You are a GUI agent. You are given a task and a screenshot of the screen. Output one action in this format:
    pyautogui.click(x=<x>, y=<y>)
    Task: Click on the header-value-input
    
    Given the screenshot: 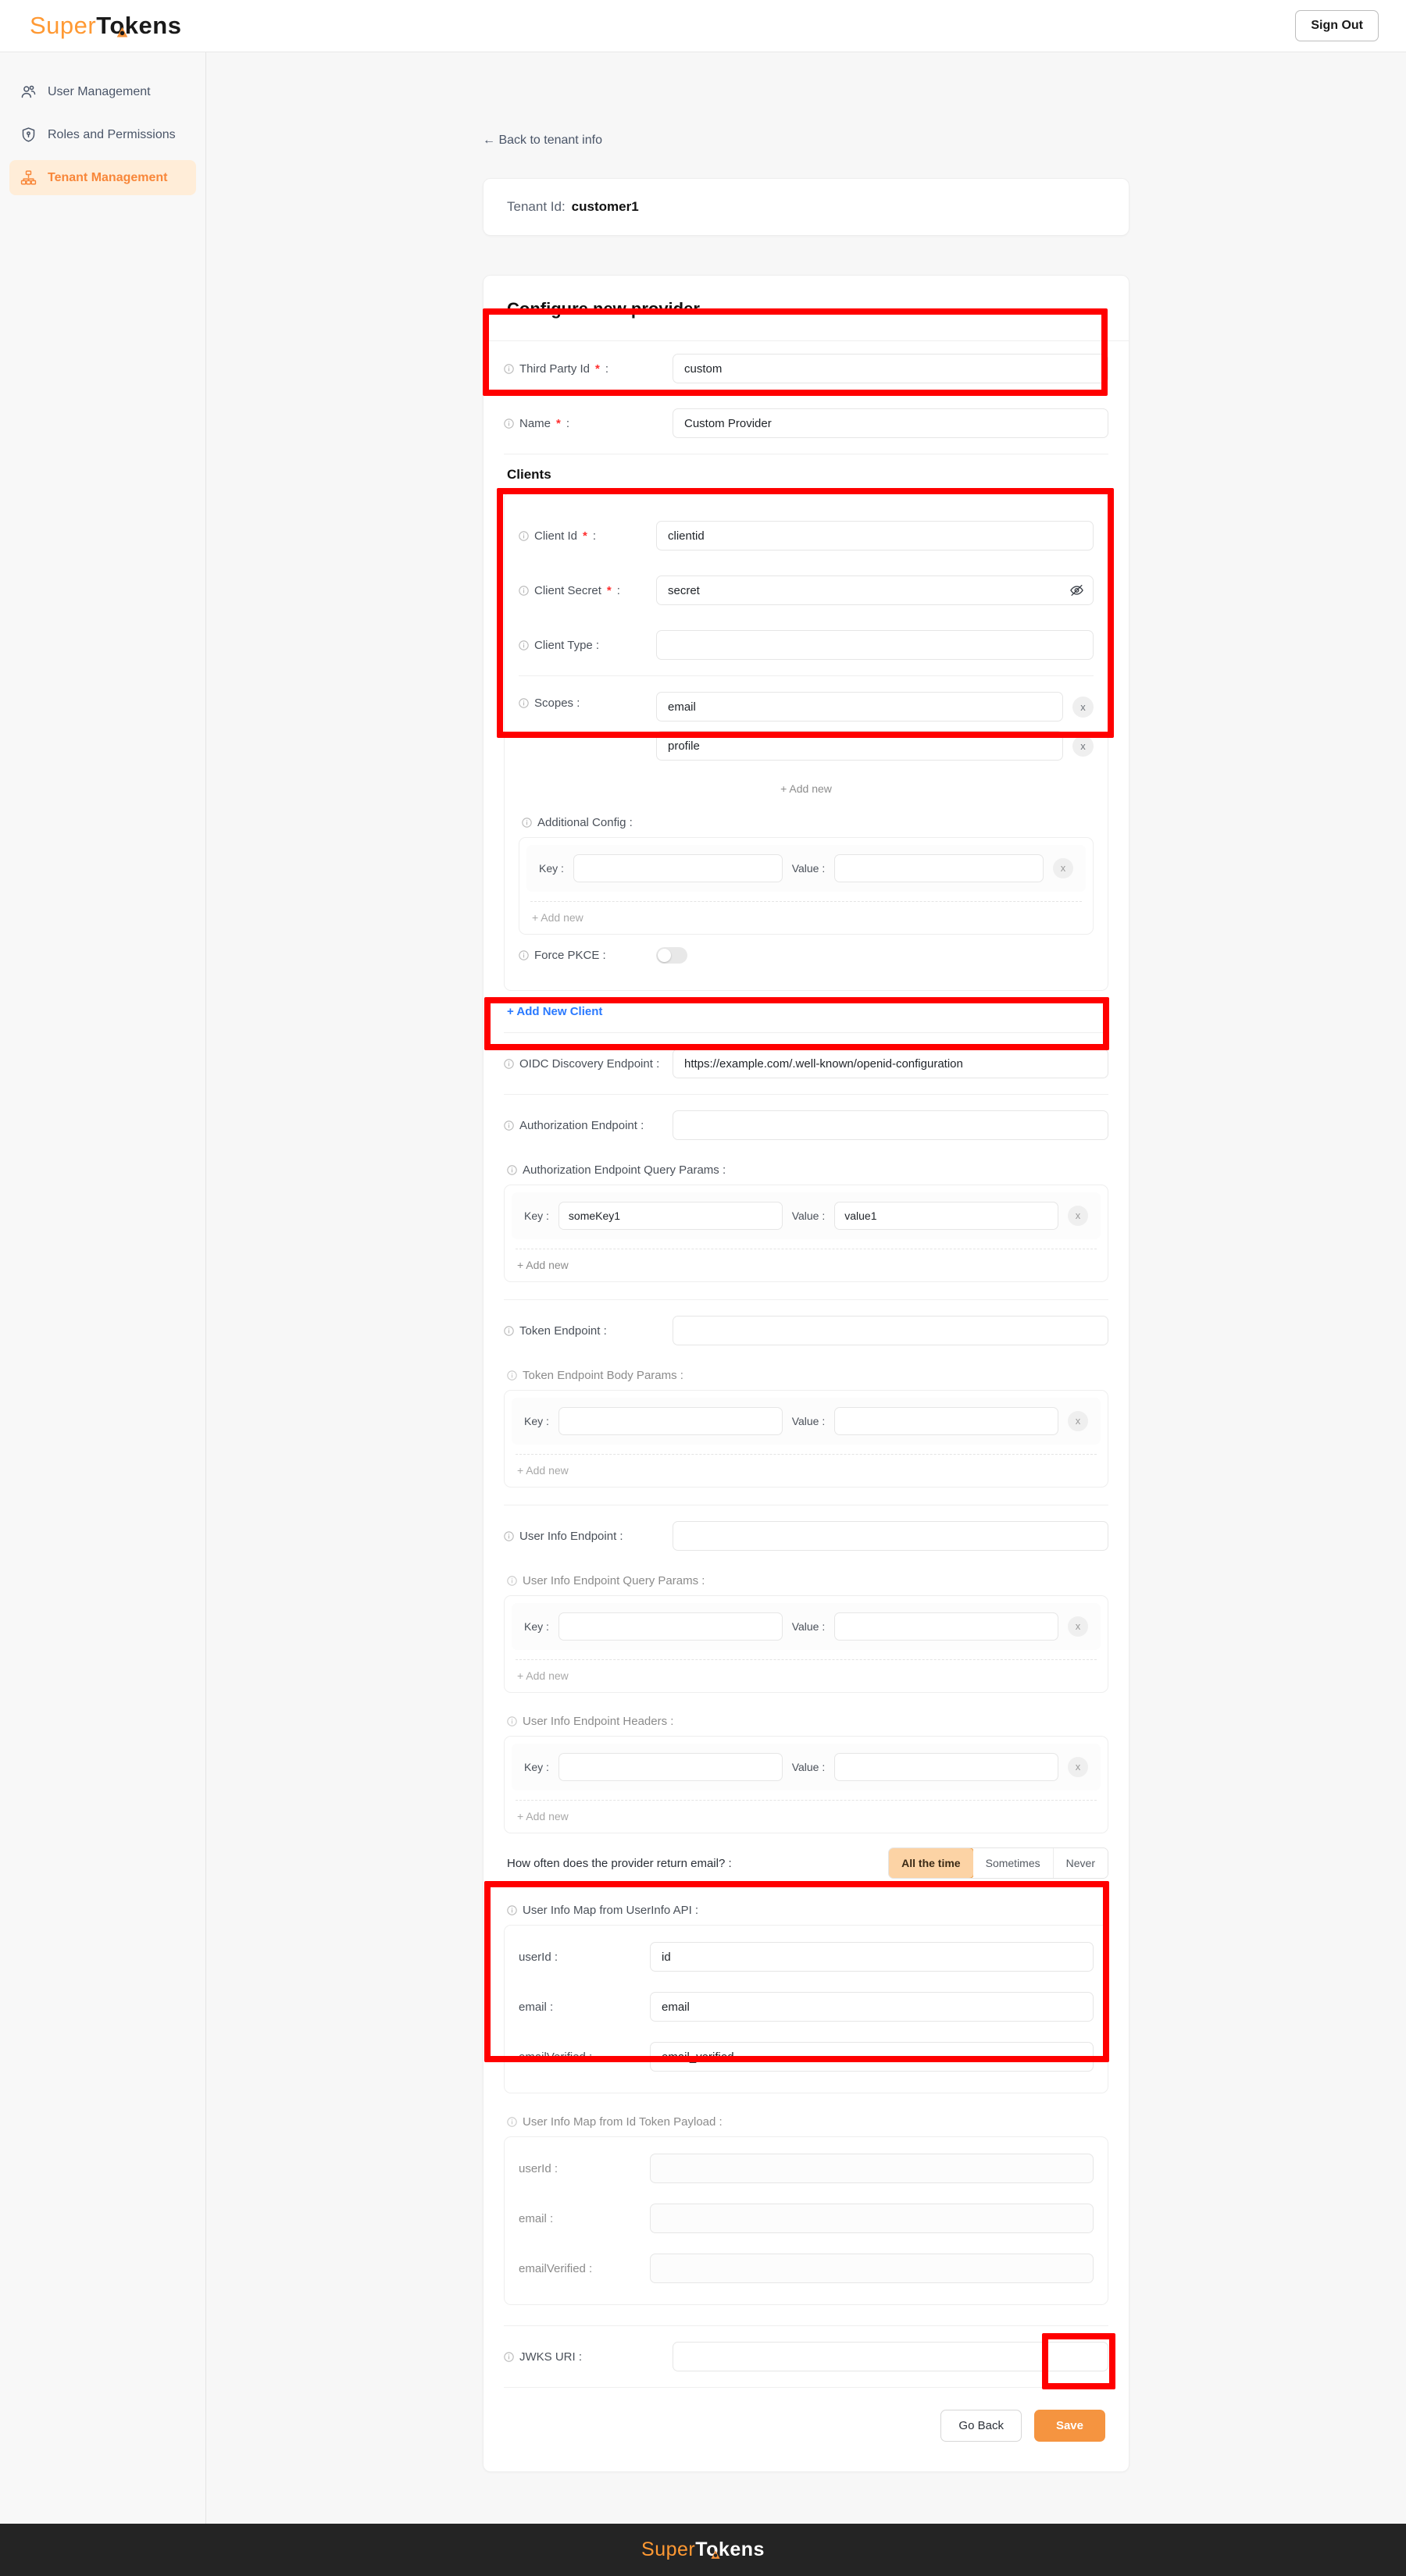 What is the action you would take?
    pyautogui.click(x=946, y=1767)
    